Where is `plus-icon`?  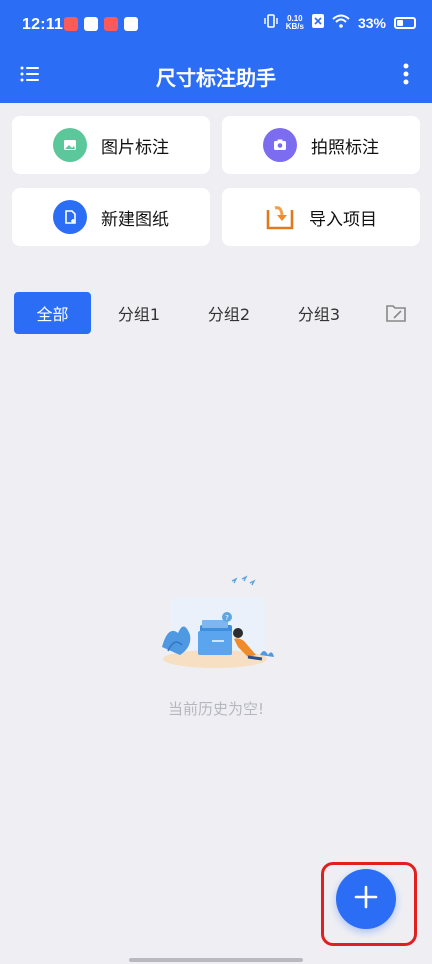 plus-icon is located at coordinates (366, 899).